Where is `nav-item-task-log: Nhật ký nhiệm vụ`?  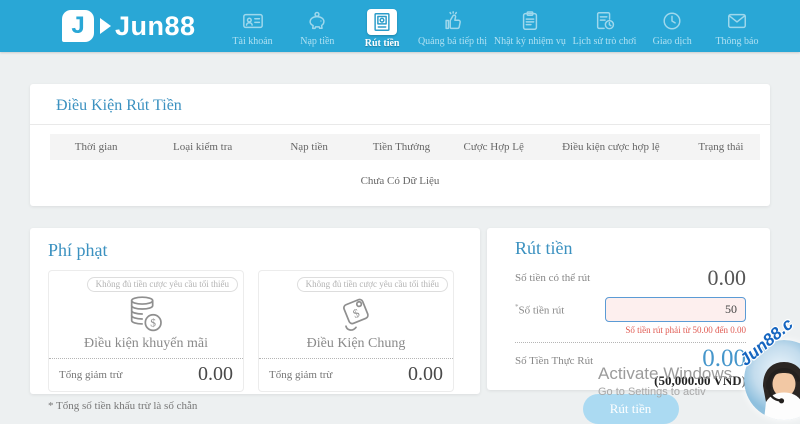
nav-item-task-log: Nhật ký nhiệm vụ is located at coordinates (530, 26).